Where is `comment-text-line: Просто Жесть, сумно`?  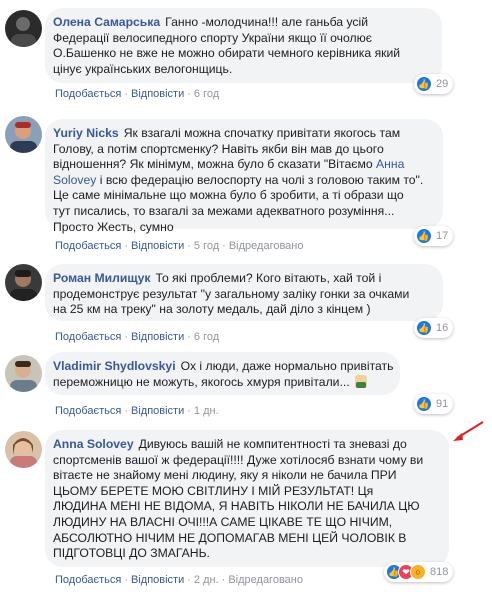
comment-text-line: Просто Жесть, сумно is located at coordinates (113, 226).